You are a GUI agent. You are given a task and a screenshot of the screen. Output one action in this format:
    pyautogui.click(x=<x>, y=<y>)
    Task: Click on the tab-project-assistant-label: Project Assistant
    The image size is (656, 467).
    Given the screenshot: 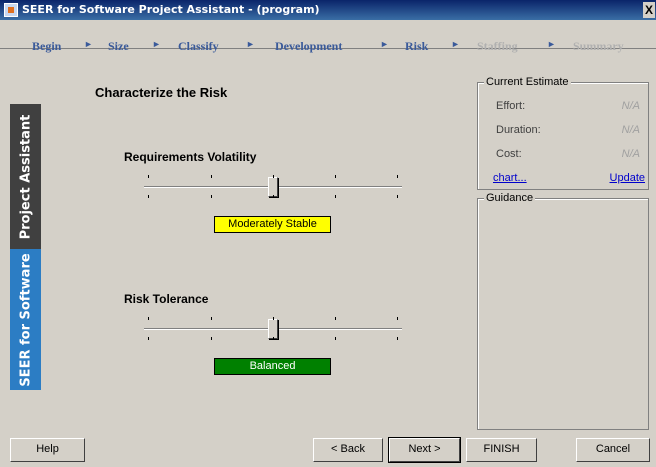 What is the action you would take?
    pyautogui.click(x=25, y=176)
    